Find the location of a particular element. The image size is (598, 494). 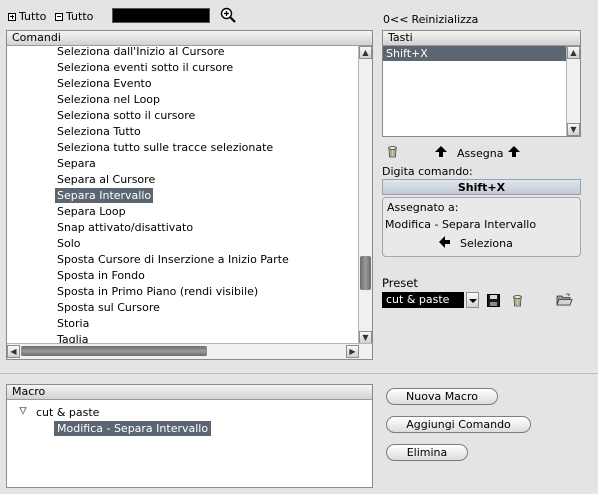

section-divider is located at coordinates (299, 373).